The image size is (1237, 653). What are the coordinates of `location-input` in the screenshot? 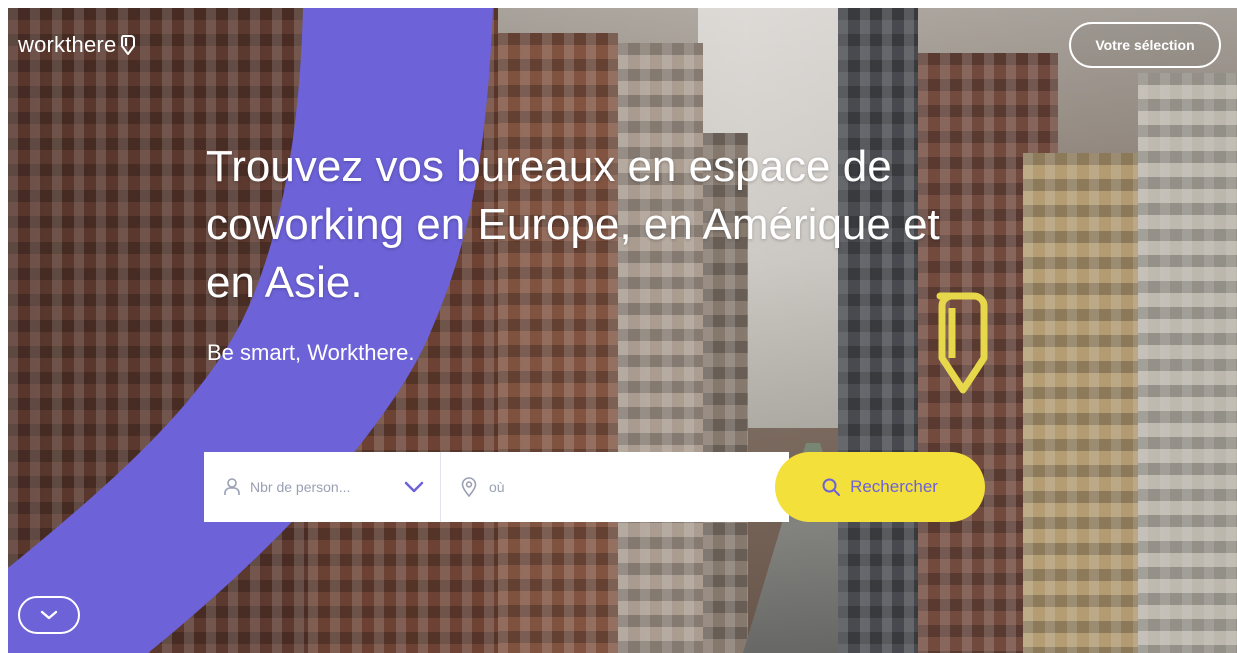 It's located at (609, 487).